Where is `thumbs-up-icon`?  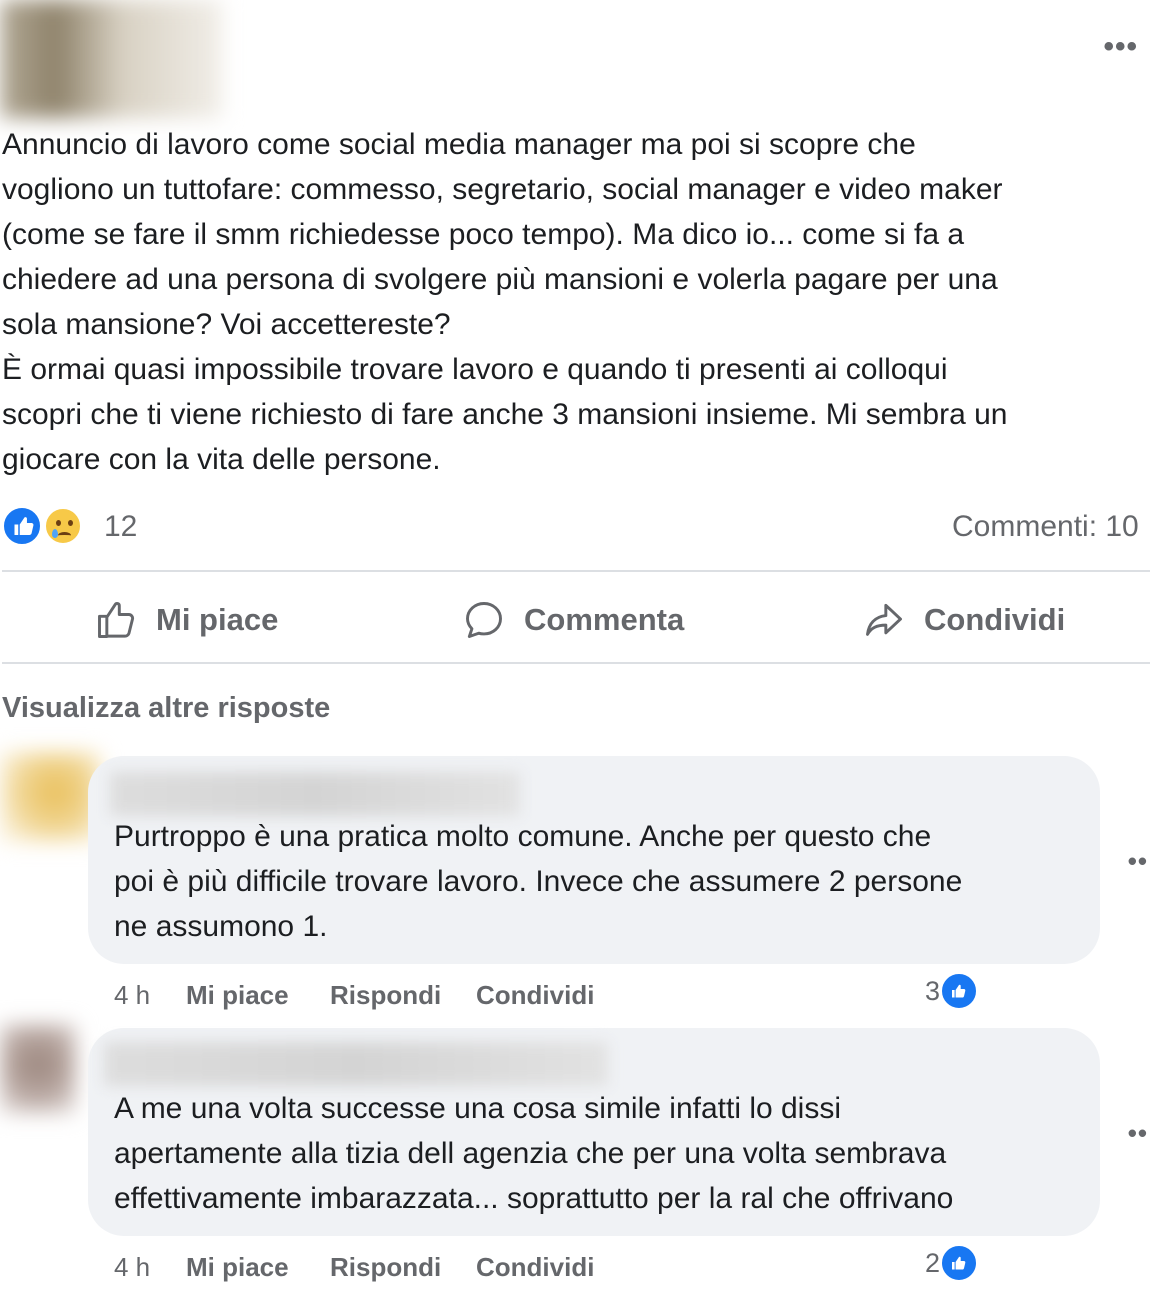
thumbs-up-icon is located at coordinates (116, 620).